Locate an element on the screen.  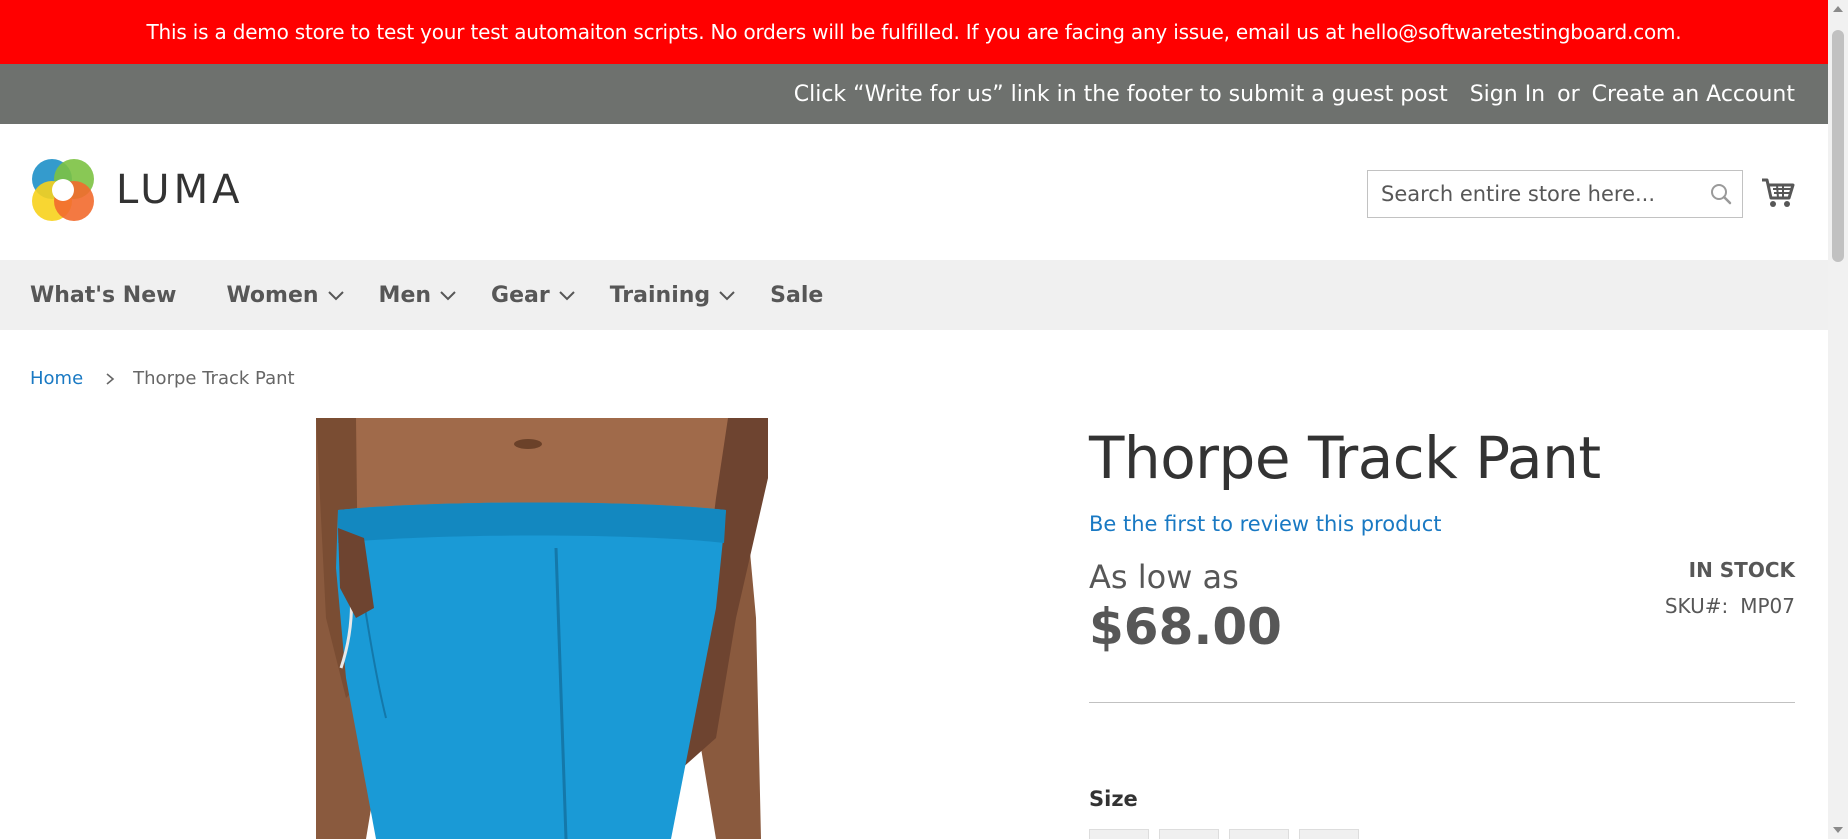
nav-item-label: Training is located at coordinates (660, 295).